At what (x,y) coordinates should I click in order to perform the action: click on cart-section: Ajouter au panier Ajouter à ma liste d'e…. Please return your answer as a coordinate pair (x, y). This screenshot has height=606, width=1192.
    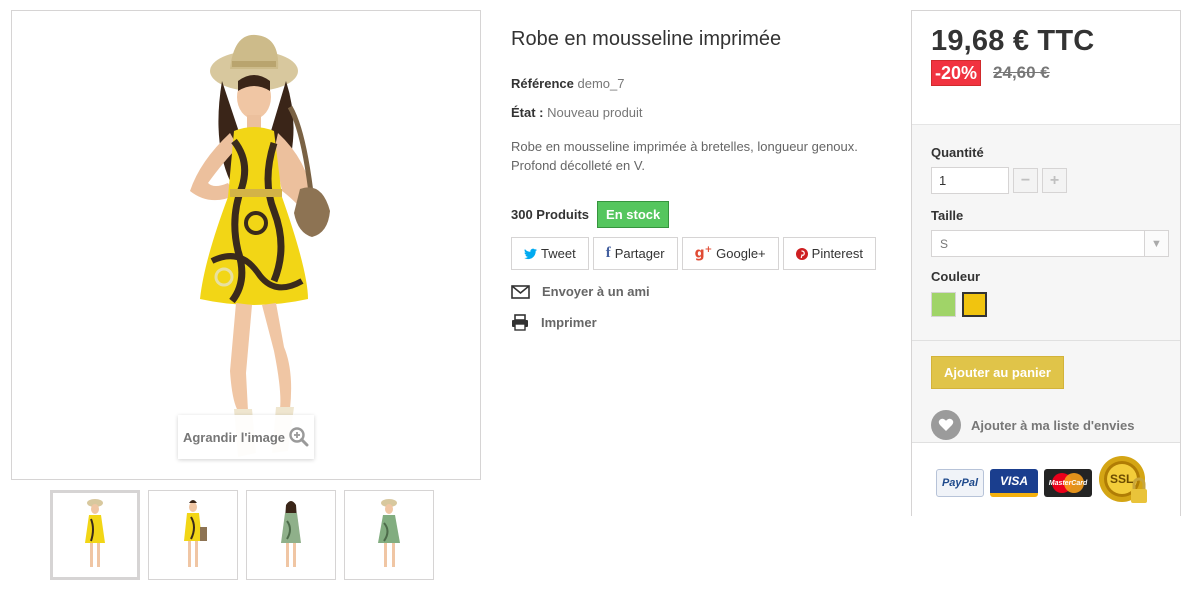
    Looking at the image, I should click on (1046, 392).